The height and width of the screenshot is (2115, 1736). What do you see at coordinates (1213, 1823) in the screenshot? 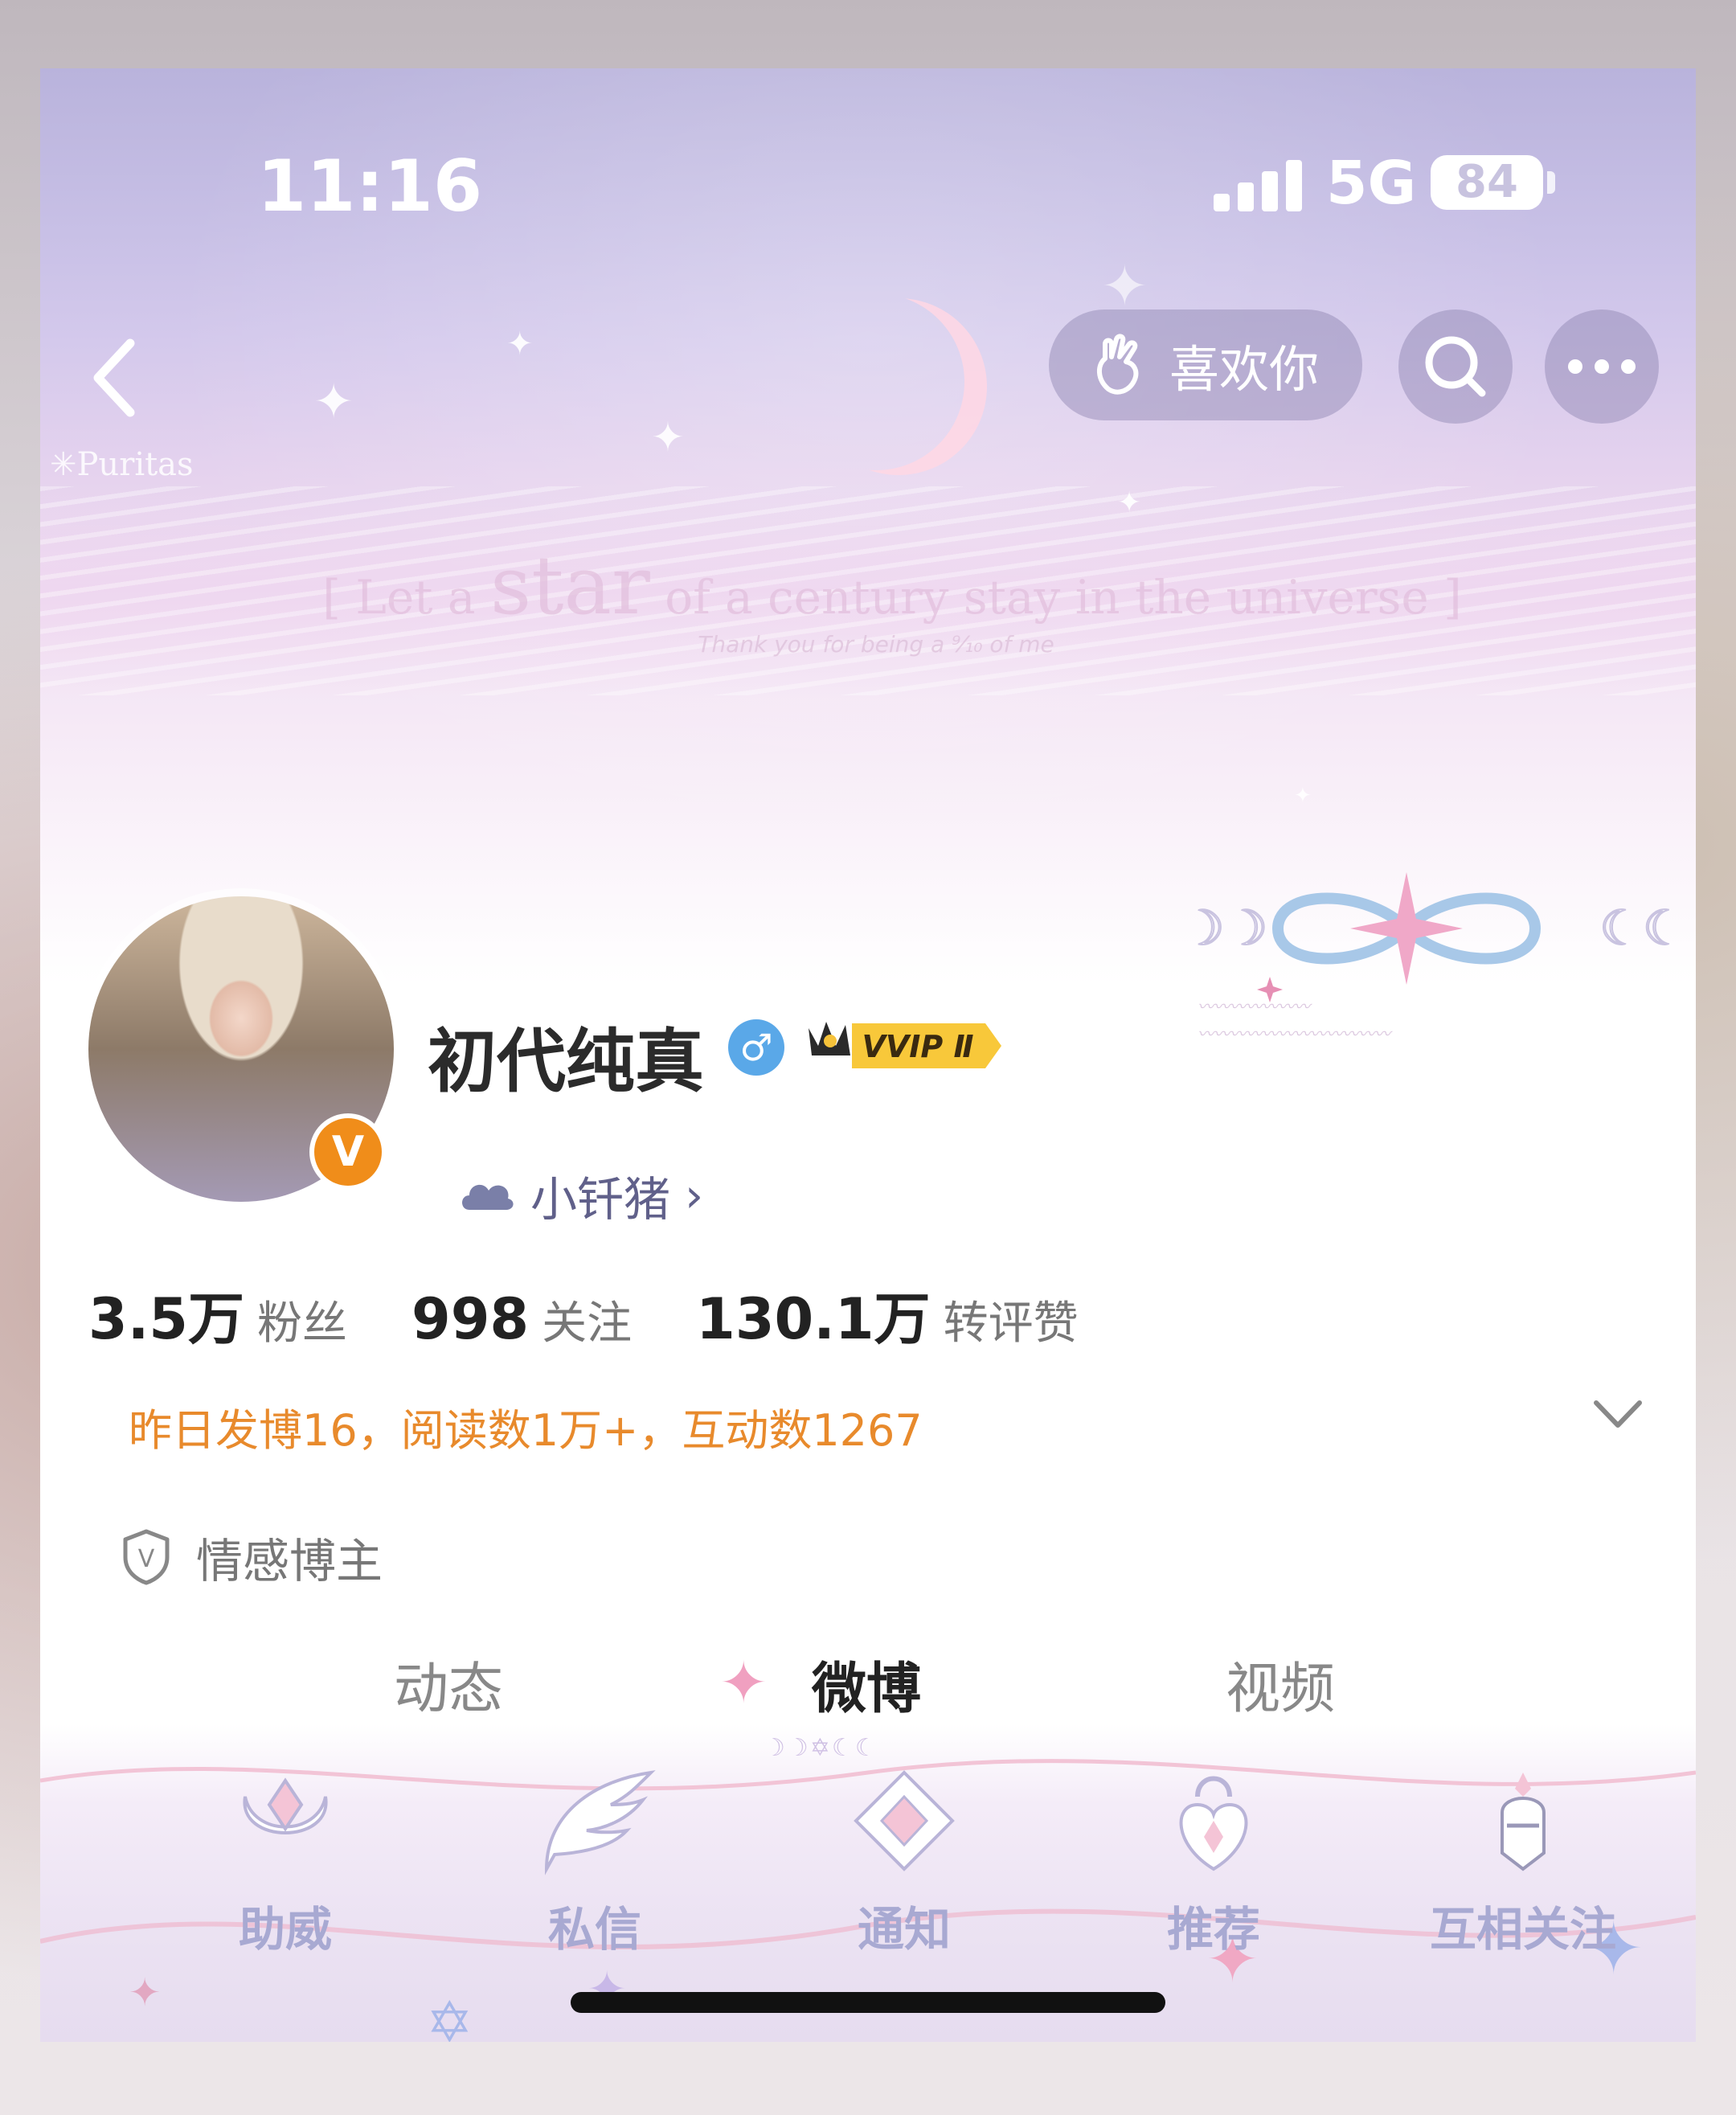
I see `heart-lock-icon` at bounding box center [1213, 1823].